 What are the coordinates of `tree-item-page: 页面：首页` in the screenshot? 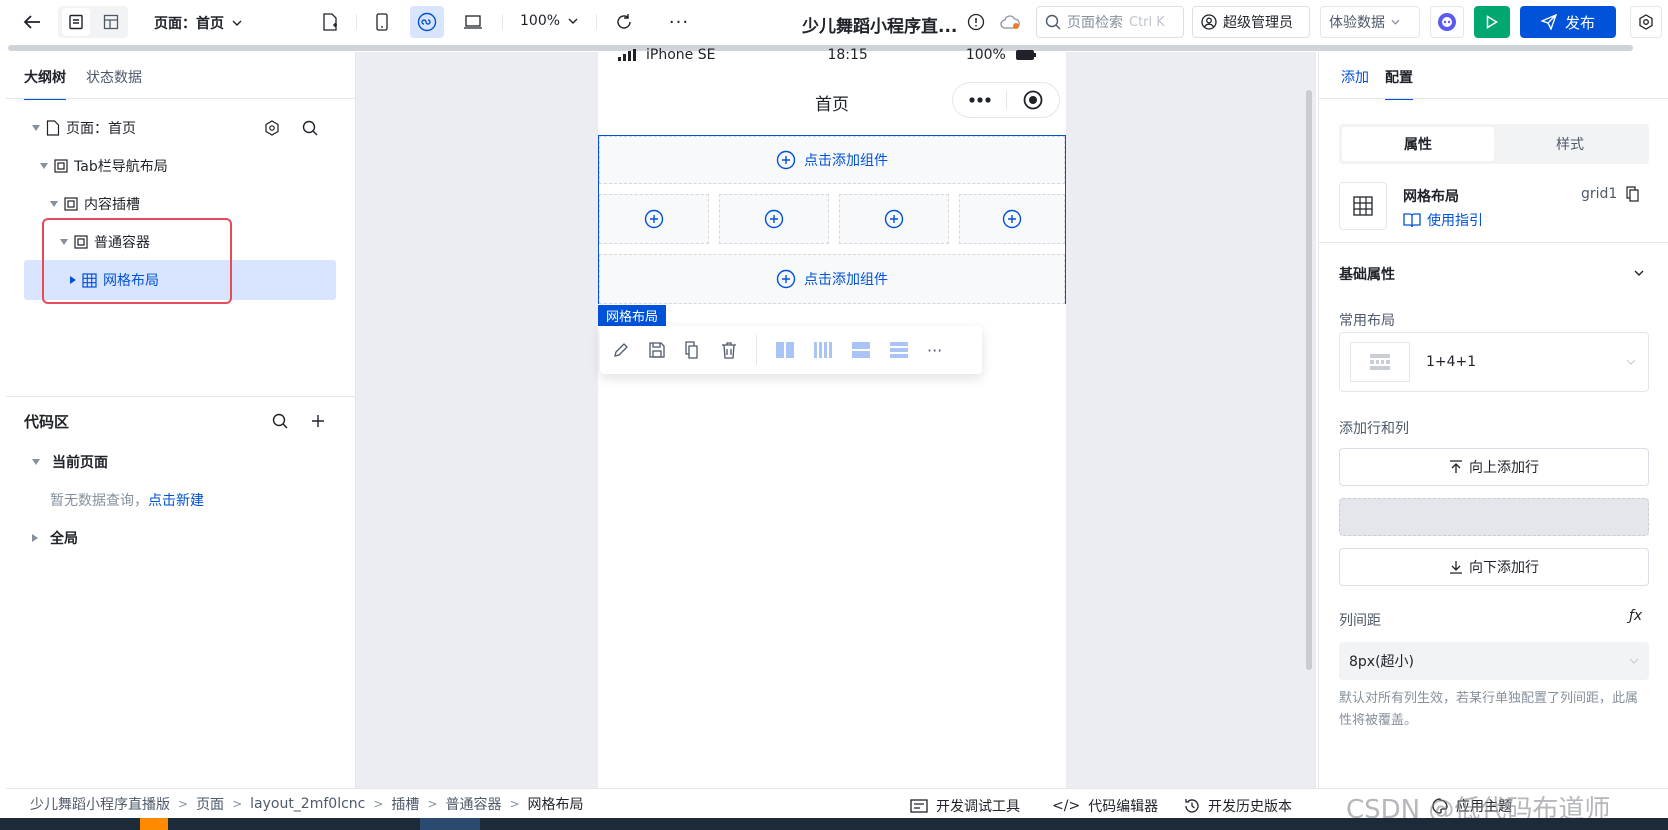 It's located at (84, 128).